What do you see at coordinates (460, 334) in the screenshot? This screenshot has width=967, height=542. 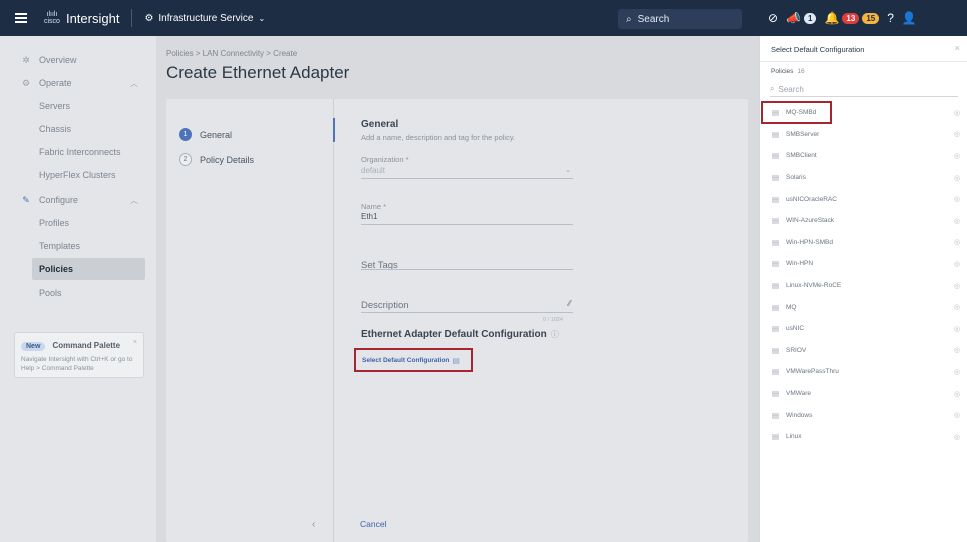 I see `default-config-heading: Ethernet Adapter Default Configuration ⓘ` at bounding box center [460, 334].